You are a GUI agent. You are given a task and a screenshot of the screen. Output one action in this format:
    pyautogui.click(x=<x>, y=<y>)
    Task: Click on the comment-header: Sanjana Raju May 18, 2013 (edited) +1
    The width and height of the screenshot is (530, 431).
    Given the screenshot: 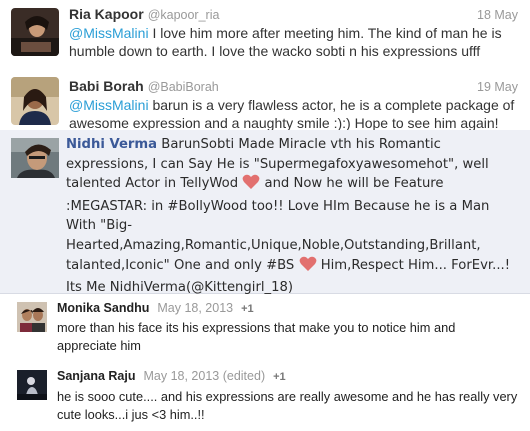 What is the action you would take?
    pyautogui.click(x=171, y=376)
    